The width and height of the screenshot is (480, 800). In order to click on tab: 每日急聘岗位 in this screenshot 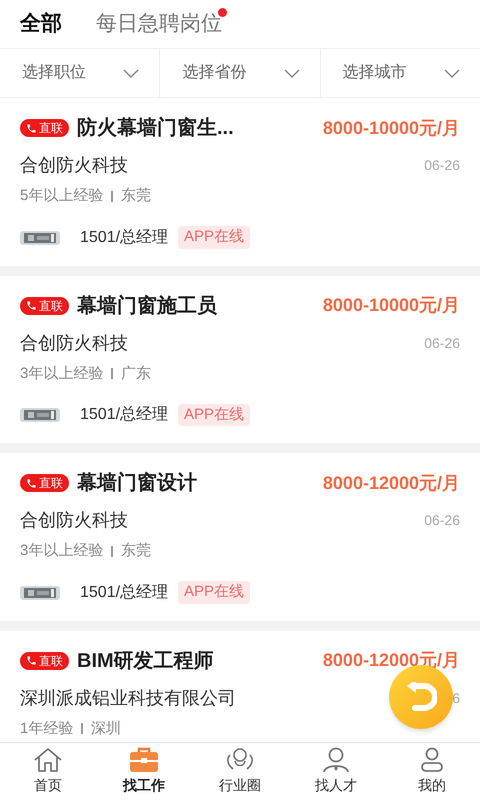, I will do `click(159, 24)`.